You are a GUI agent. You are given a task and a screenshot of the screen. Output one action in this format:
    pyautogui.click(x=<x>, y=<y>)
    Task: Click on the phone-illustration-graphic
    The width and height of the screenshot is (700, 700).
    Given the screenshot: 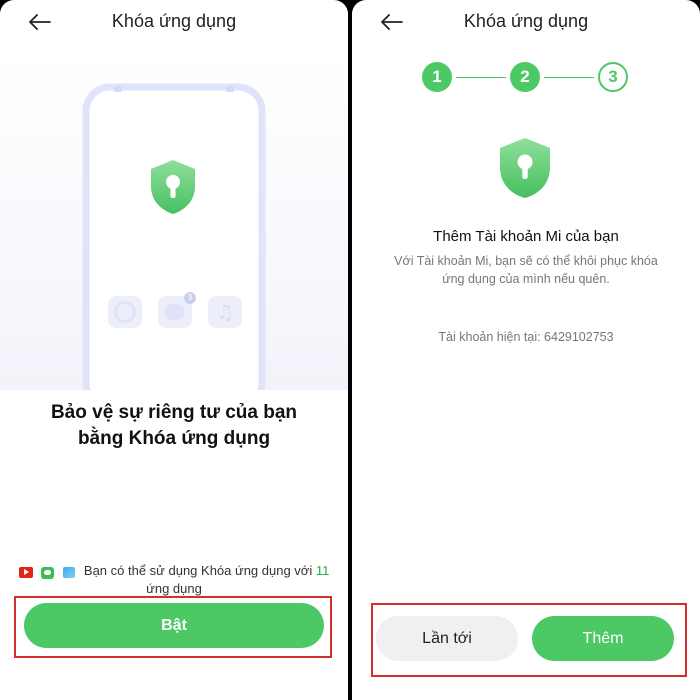 What is the action you would take?
    pyautogui.click(x=174, y=247)
    